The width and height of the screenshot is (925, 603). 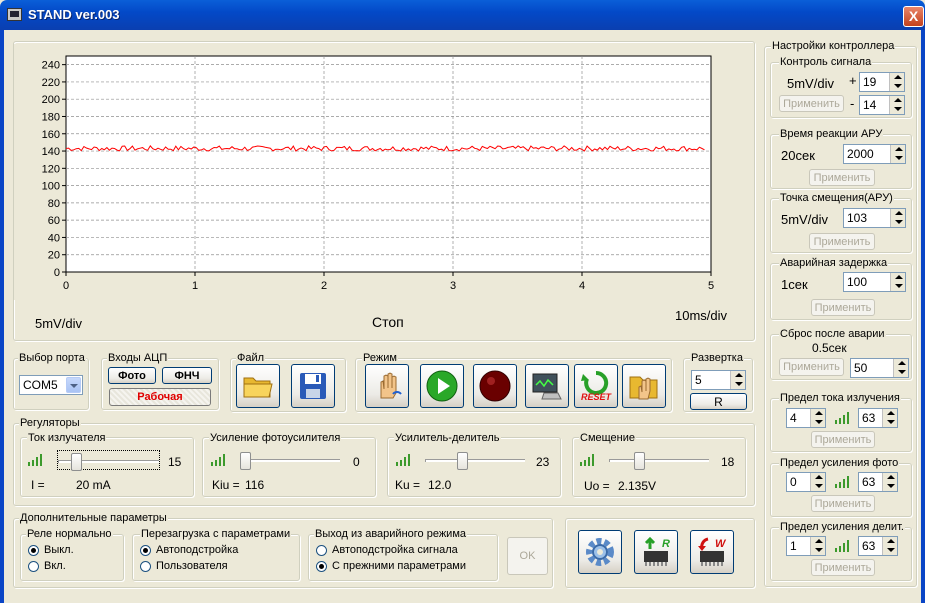 I want to click on adc-group-label: Входы АЦП, so click(x=138, y=358).